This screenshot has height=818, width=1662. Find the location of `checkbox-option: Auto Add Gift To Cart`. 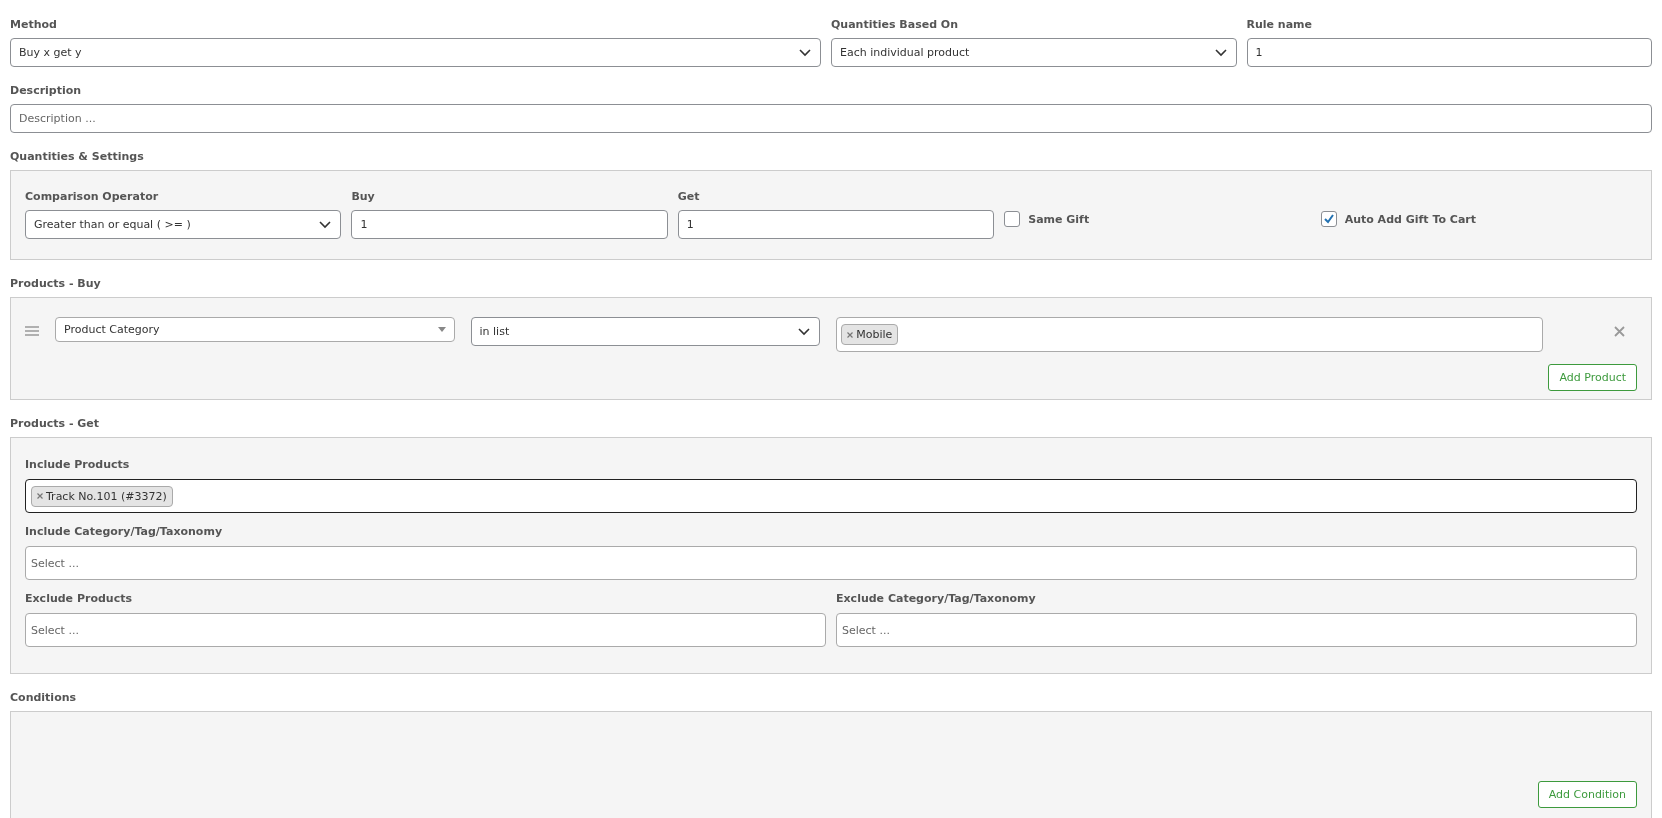

checkbox-option: Auto Add Gift To Cart is located at coordinates (1479, 219).